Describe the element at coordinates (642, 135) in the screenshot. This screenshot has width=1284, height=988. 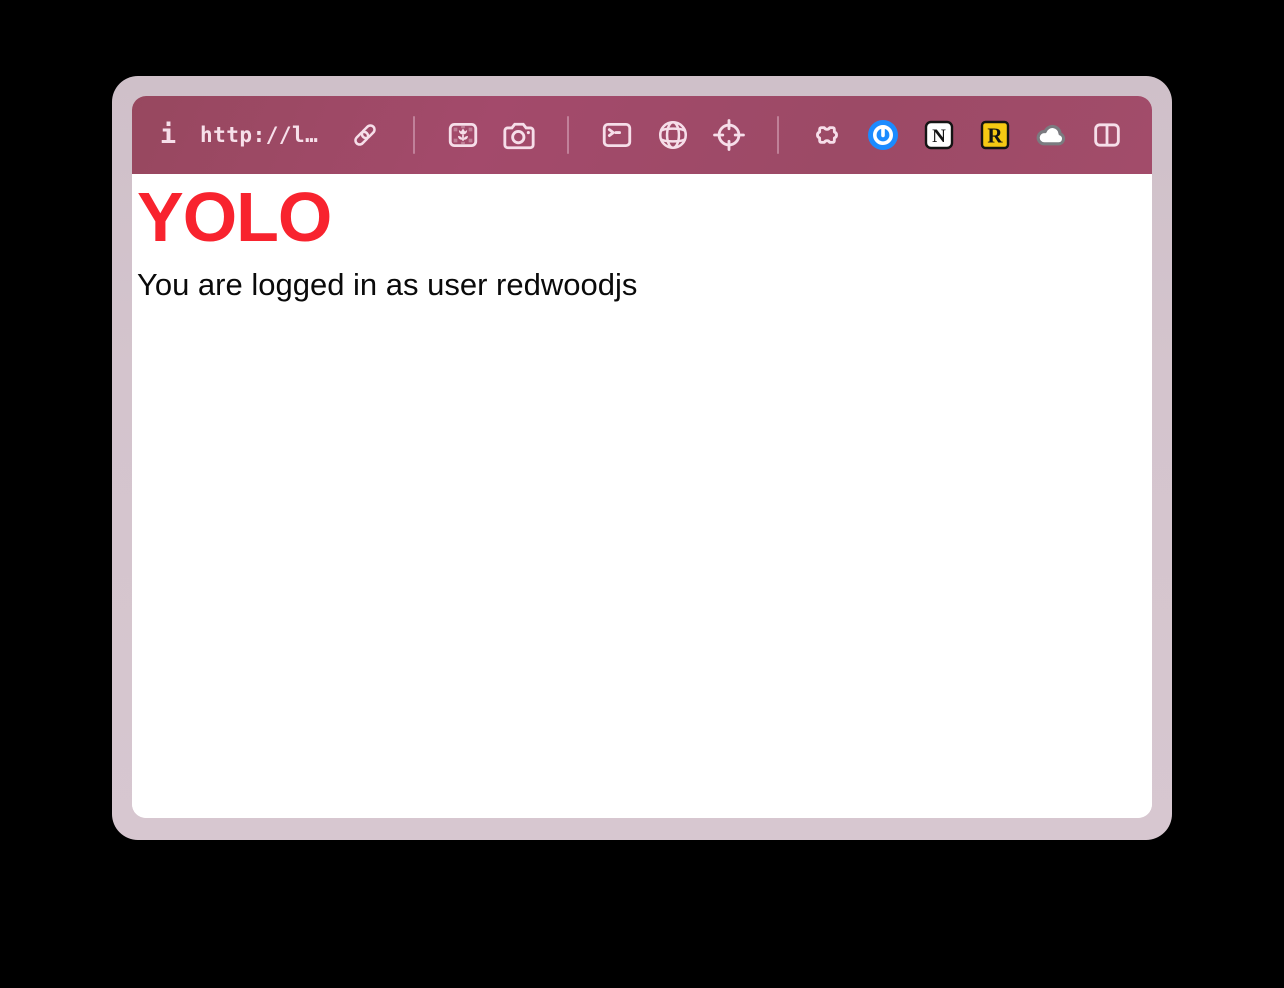
I see `browser-toolbar: i http://l… N R` at that location.